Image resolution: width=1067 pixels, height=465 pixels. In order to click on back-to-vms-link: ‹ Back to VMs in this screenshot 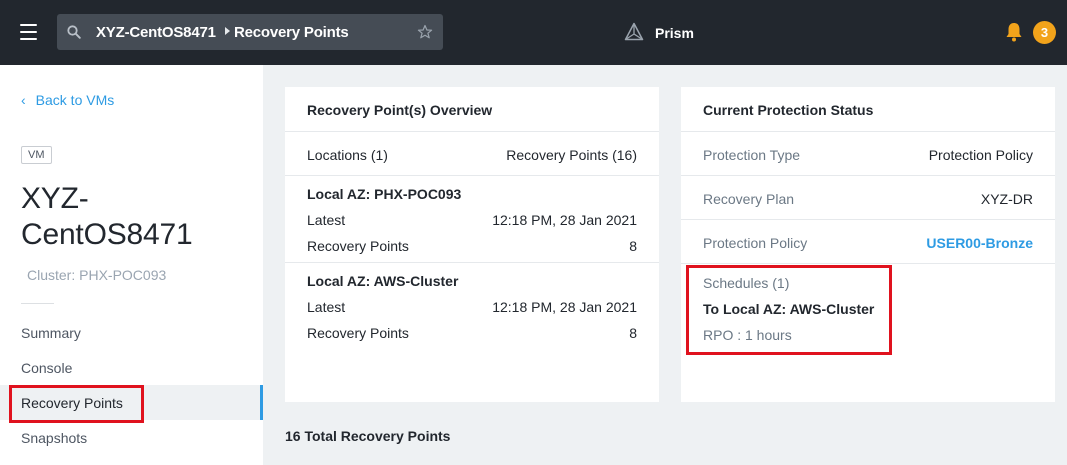, I will do `click(67, 100)`.